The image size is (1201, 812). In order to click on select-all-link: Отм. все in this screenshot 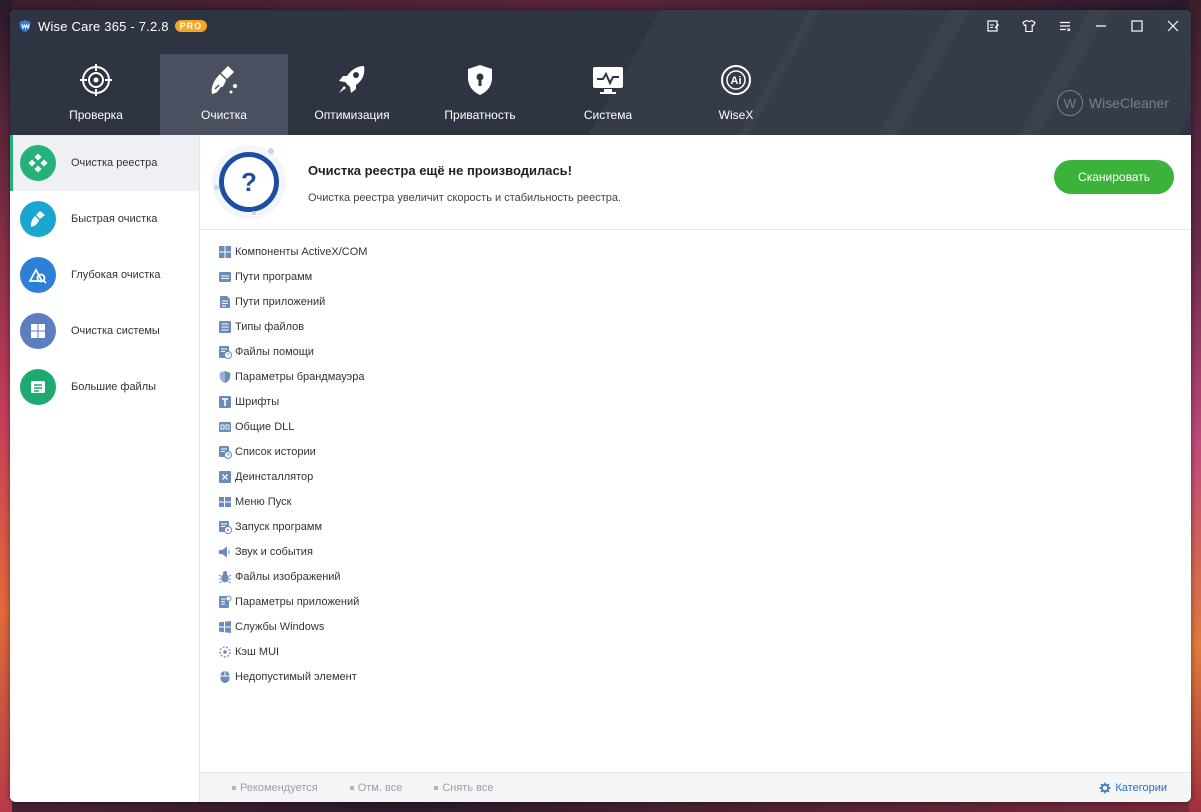, I will do `click(376, 787)`.